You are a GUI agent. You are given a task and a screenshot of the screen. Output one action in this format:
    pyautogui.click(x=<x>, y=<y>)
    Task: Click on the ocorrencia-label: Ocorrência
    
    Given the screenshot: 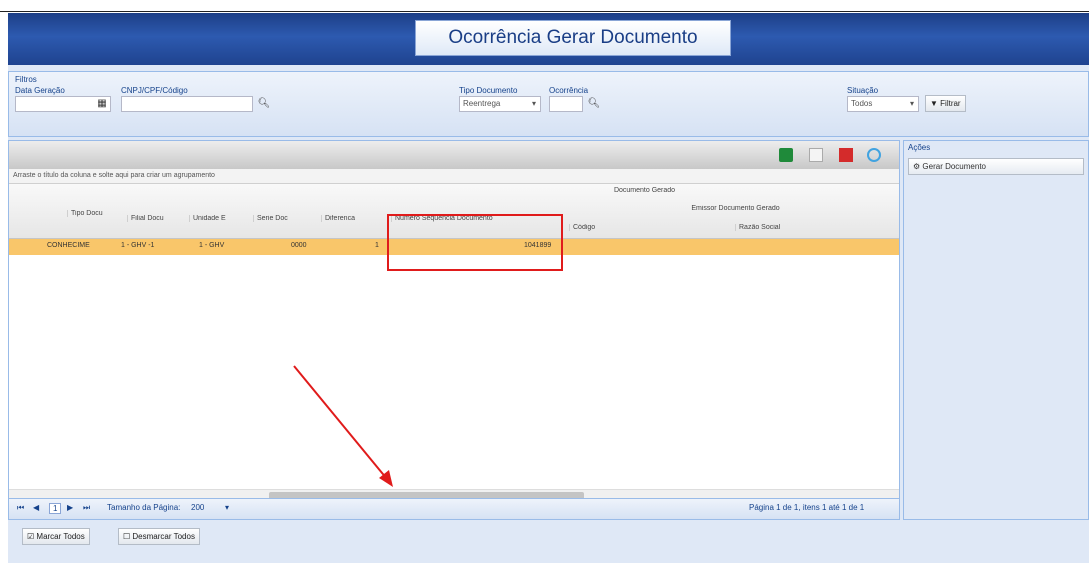 What is the action you would take?
    pyautogui.click(x=569, y=90)
    